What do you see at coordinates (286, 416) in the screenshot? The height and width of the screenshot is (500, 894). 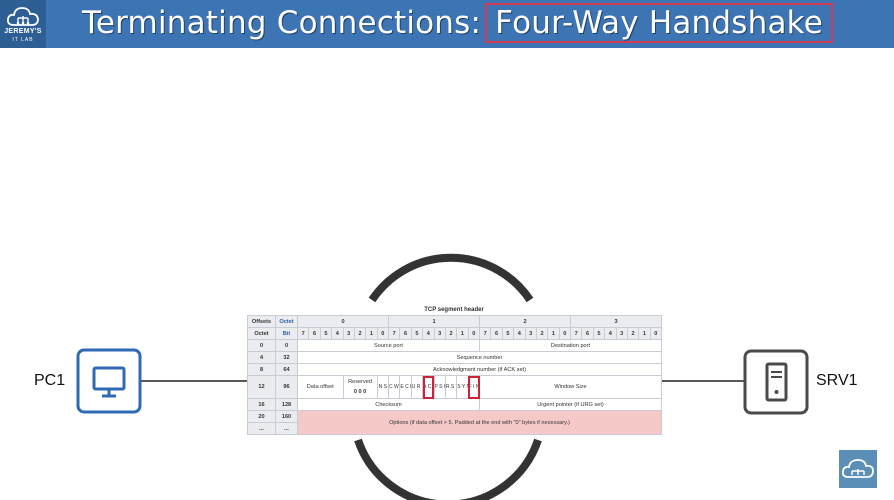 I see `row-bit: 160` at bounding box center [286, 416].